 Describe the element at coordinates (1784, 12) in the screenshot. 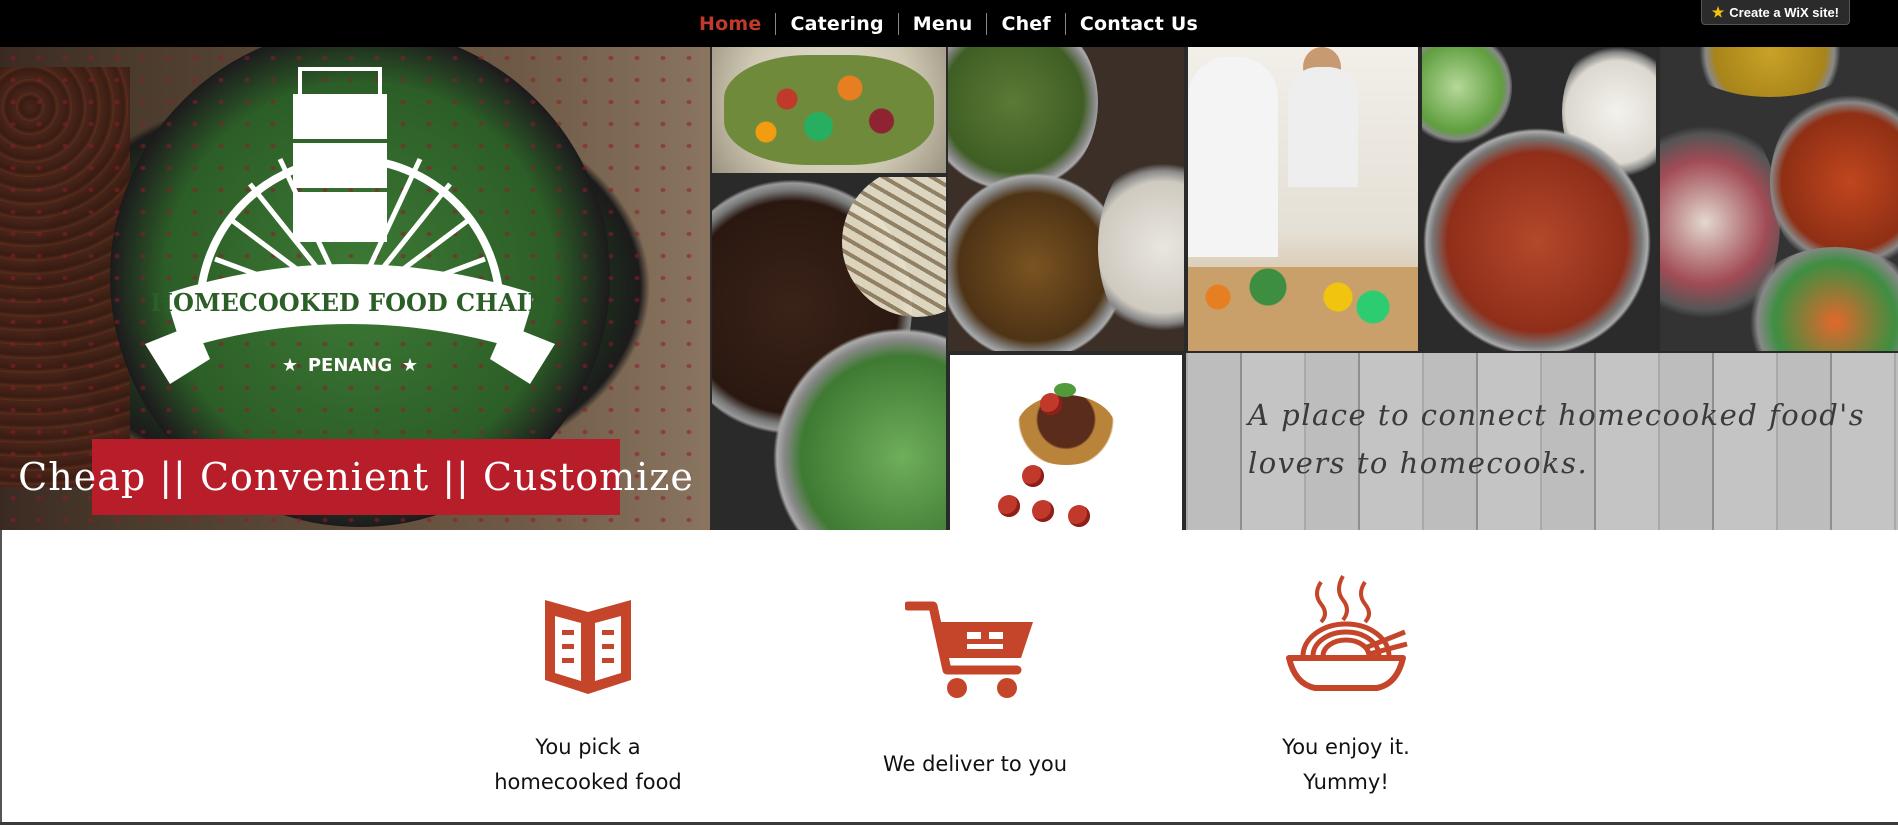

I see `wix-badge-label: Create a WiX site!` at that location.